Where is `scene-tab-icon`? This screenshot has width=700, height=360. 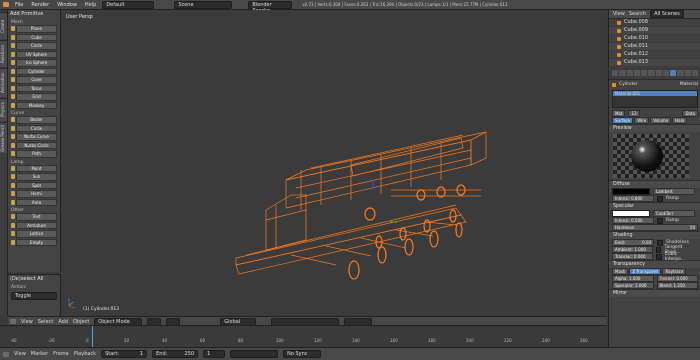
scene-tab-icon is located at coordinates (629, 73).